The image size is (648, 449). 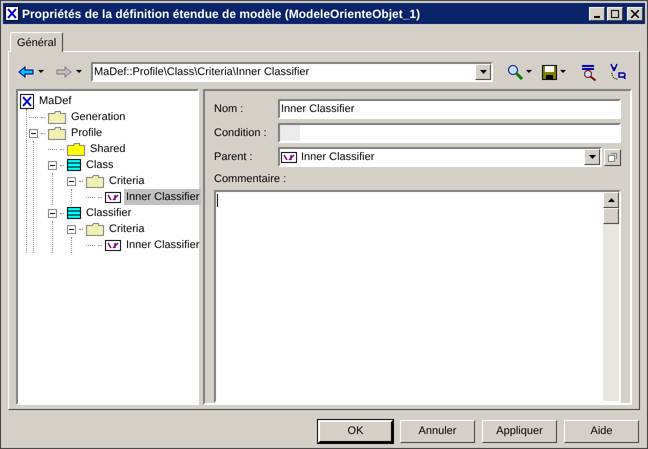 I want to click on tab: Général, so click(x=37, y=42).